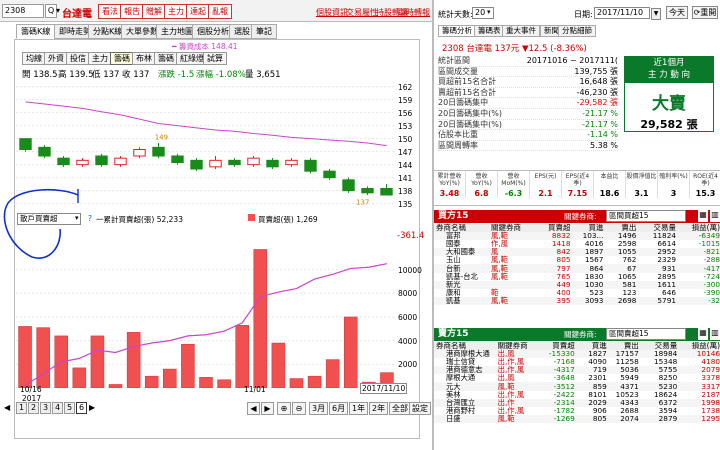  What do you see at coordinates (220, 11) in the screenshot?
I see `tab-alert: 亂報` at bounding box center [220, 11].